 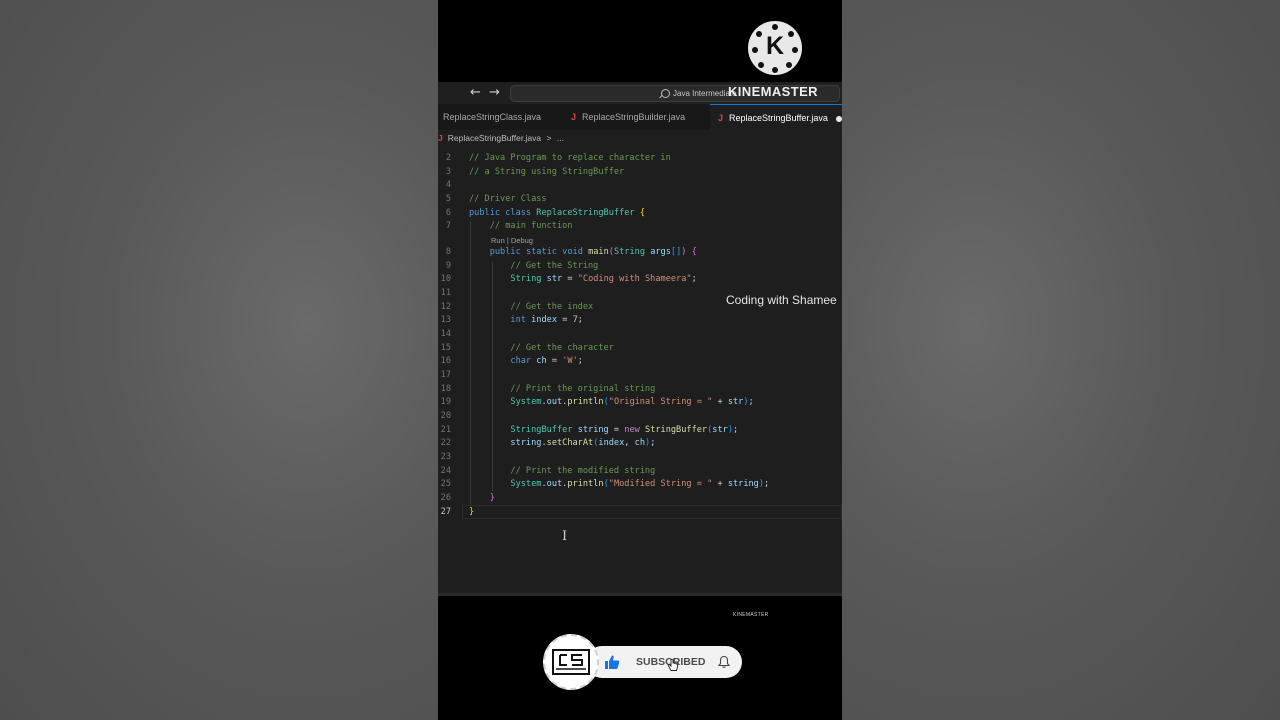 What do you see at coordinates (562, 389) in the screenshot?
I see `code-text: // Print the original string` at bounding box center [562, 389].